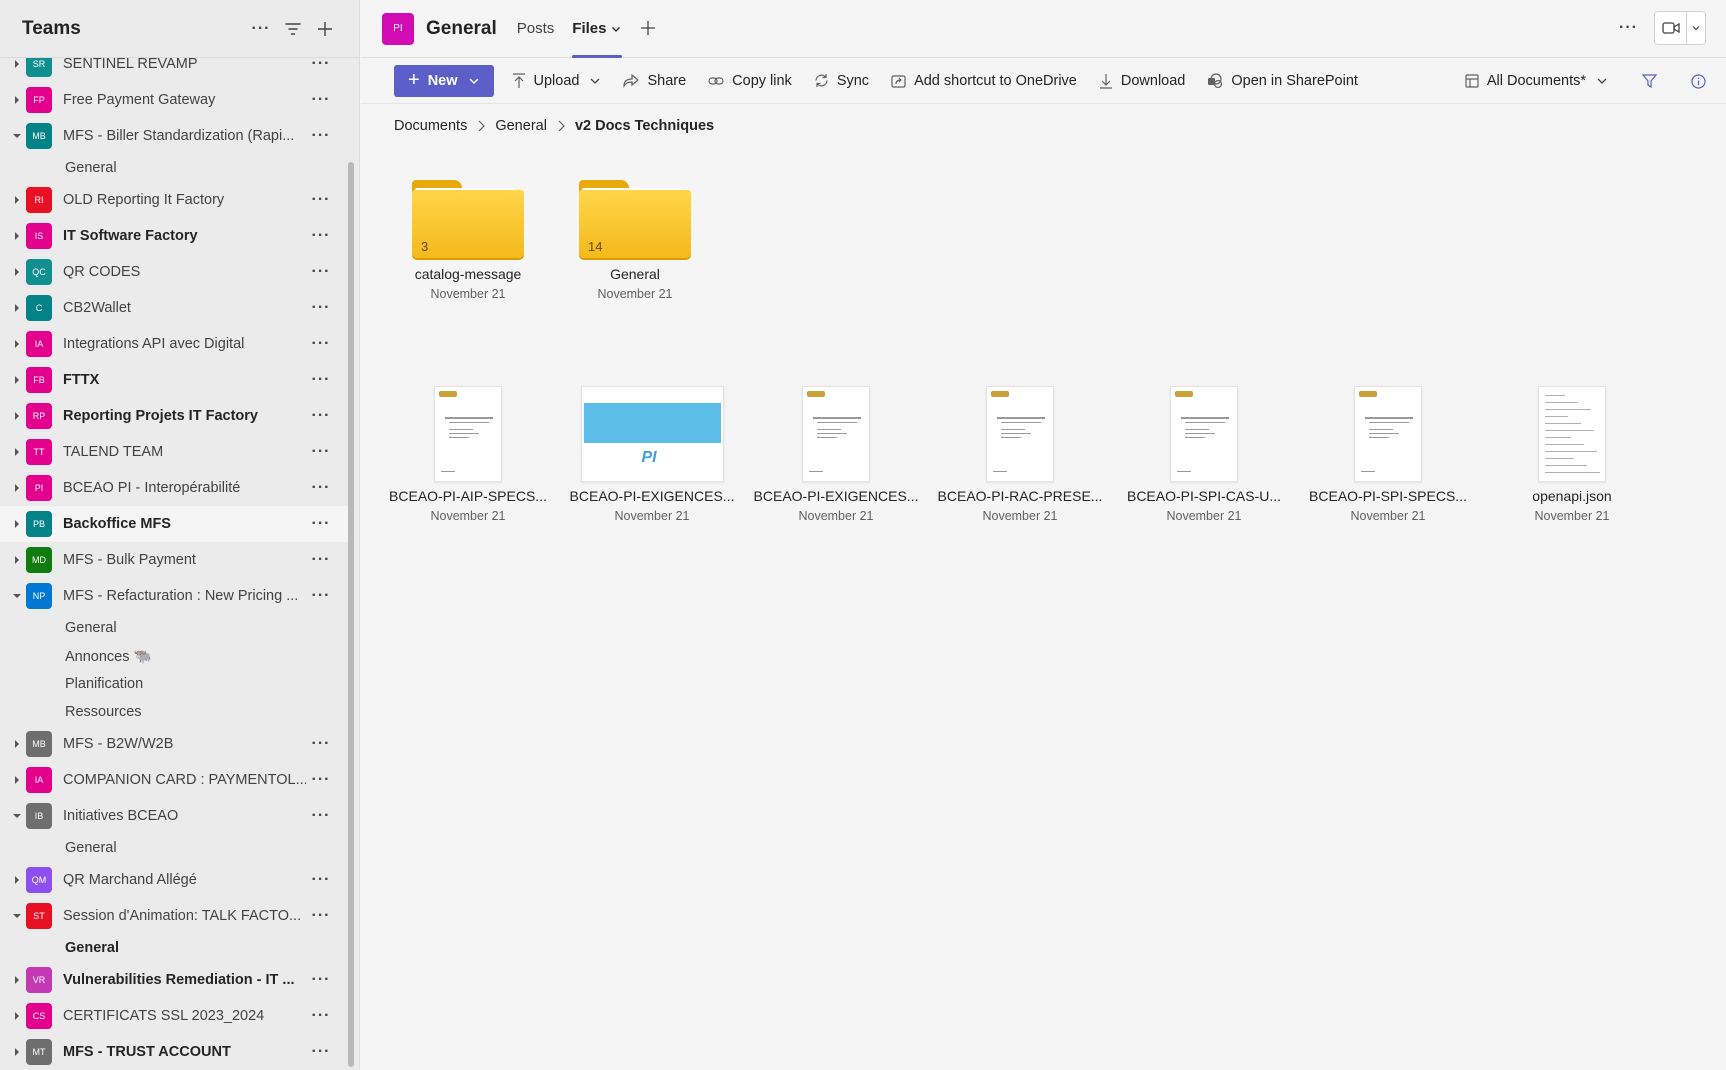 Image resolution: width=1726 pixels, height=1070 pixels. Describe the element at coordinates (325, 29) in the screenshot. I see `add-team-icon` at that location.